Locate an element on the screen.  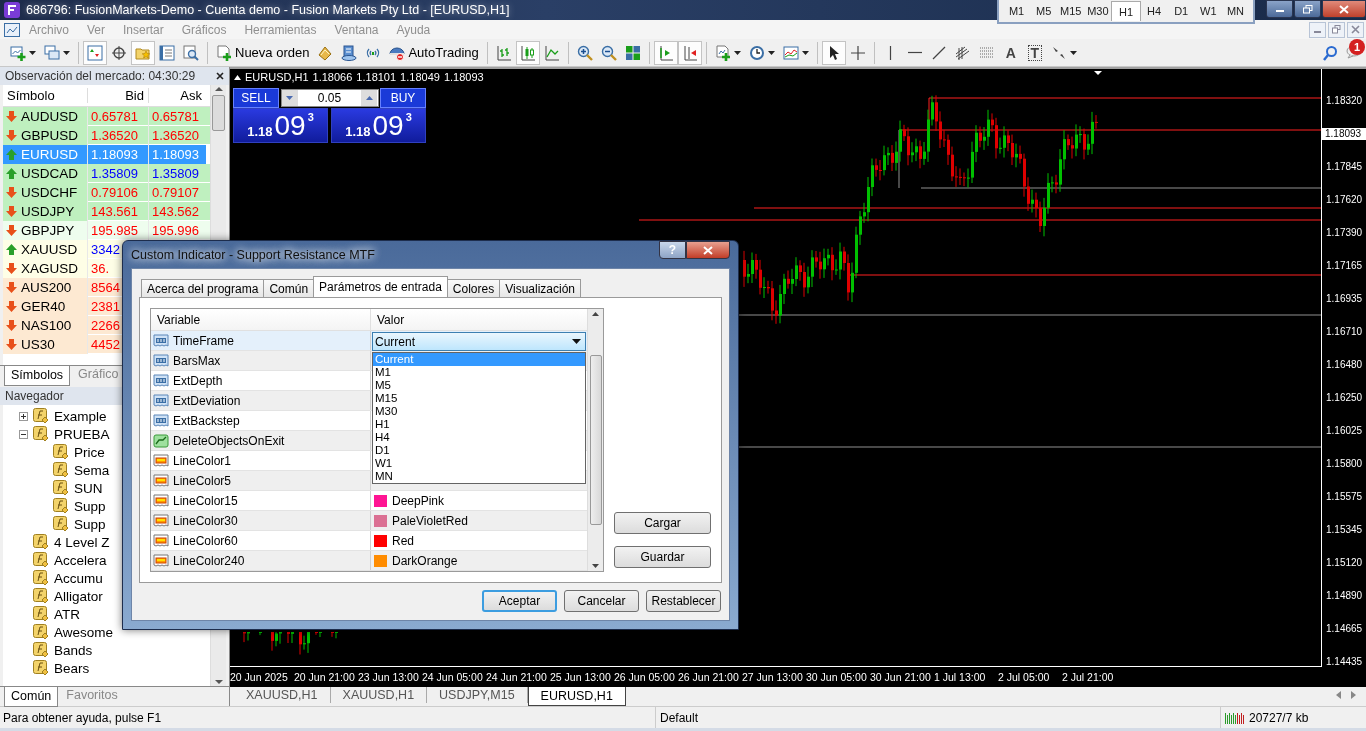
price-label: 1.17390 is located at coordinates (1344, 233).